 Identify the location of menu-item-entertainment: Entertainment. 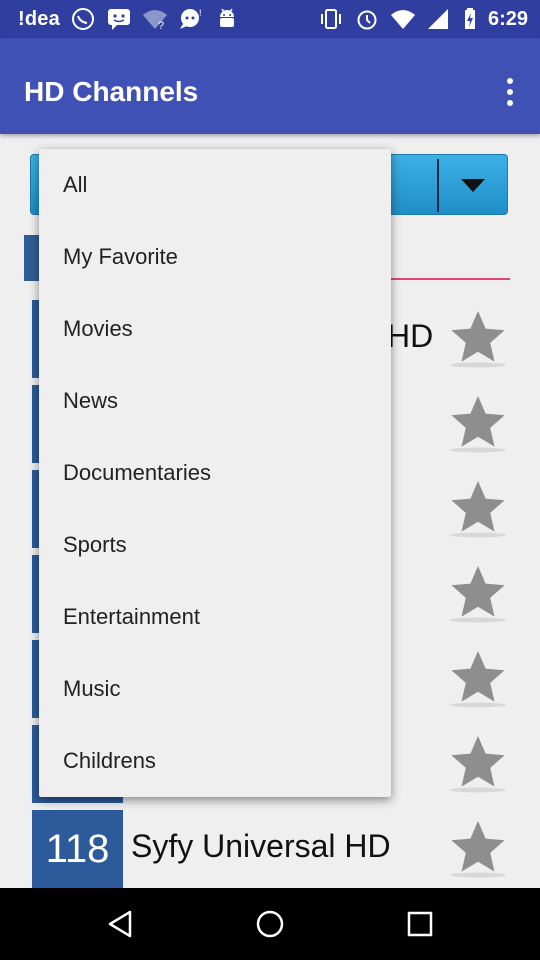
(215, 617).